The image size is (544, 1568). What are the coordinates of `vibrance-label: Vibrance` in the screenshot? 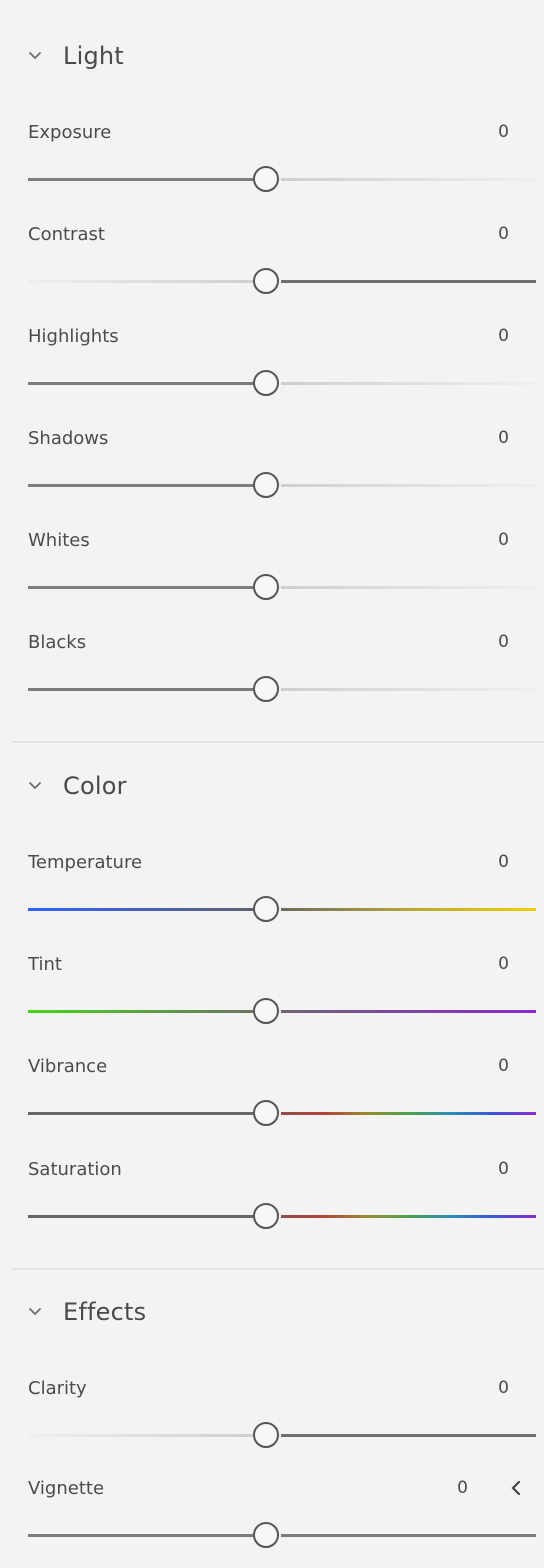 It's located at (68, 1066).